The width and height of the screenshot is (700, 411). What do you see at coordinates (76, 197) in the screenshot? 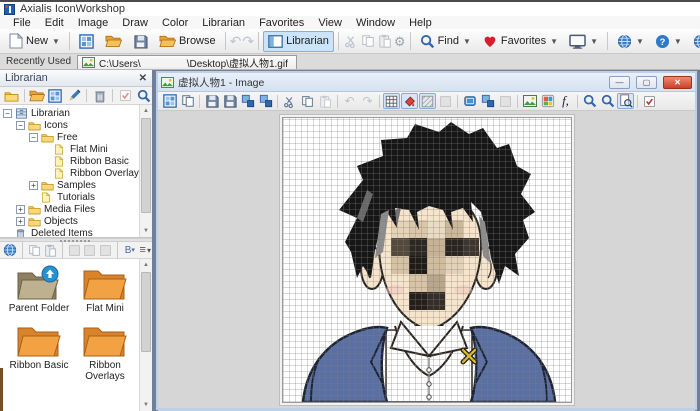
I see `tree-item-tutorials: Tutorials` at bounding box center [76, 197].